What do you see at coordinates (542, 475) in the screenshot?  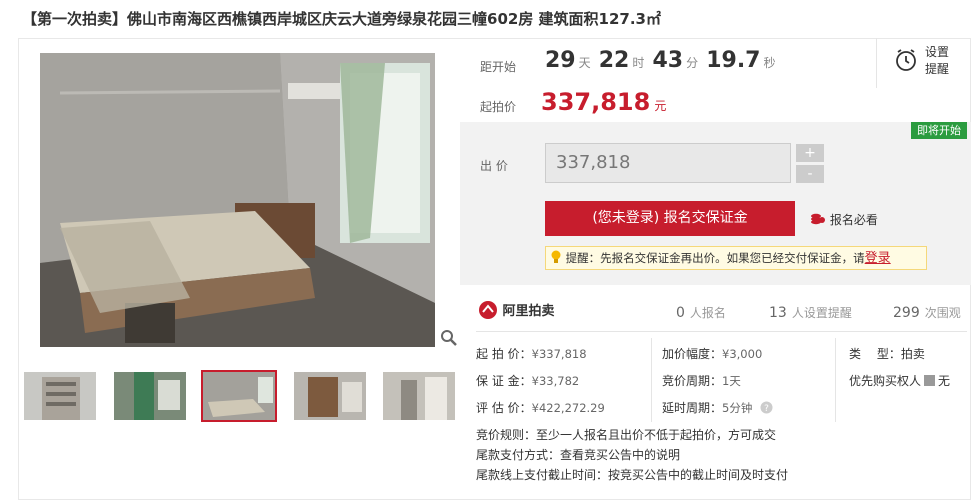 I see `rule-deadline-key: 尾款线上支付截止时间：` at bounding box center [542, 475].